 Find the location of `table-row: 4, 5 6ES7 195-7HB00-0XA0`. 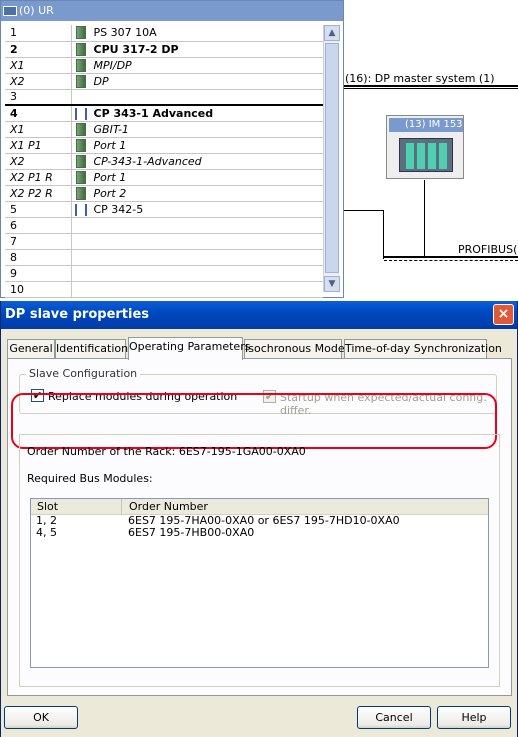

table-row: 4, 5 6ES7 195-7HB00-0XA0 is located at coordinates (259, 533).